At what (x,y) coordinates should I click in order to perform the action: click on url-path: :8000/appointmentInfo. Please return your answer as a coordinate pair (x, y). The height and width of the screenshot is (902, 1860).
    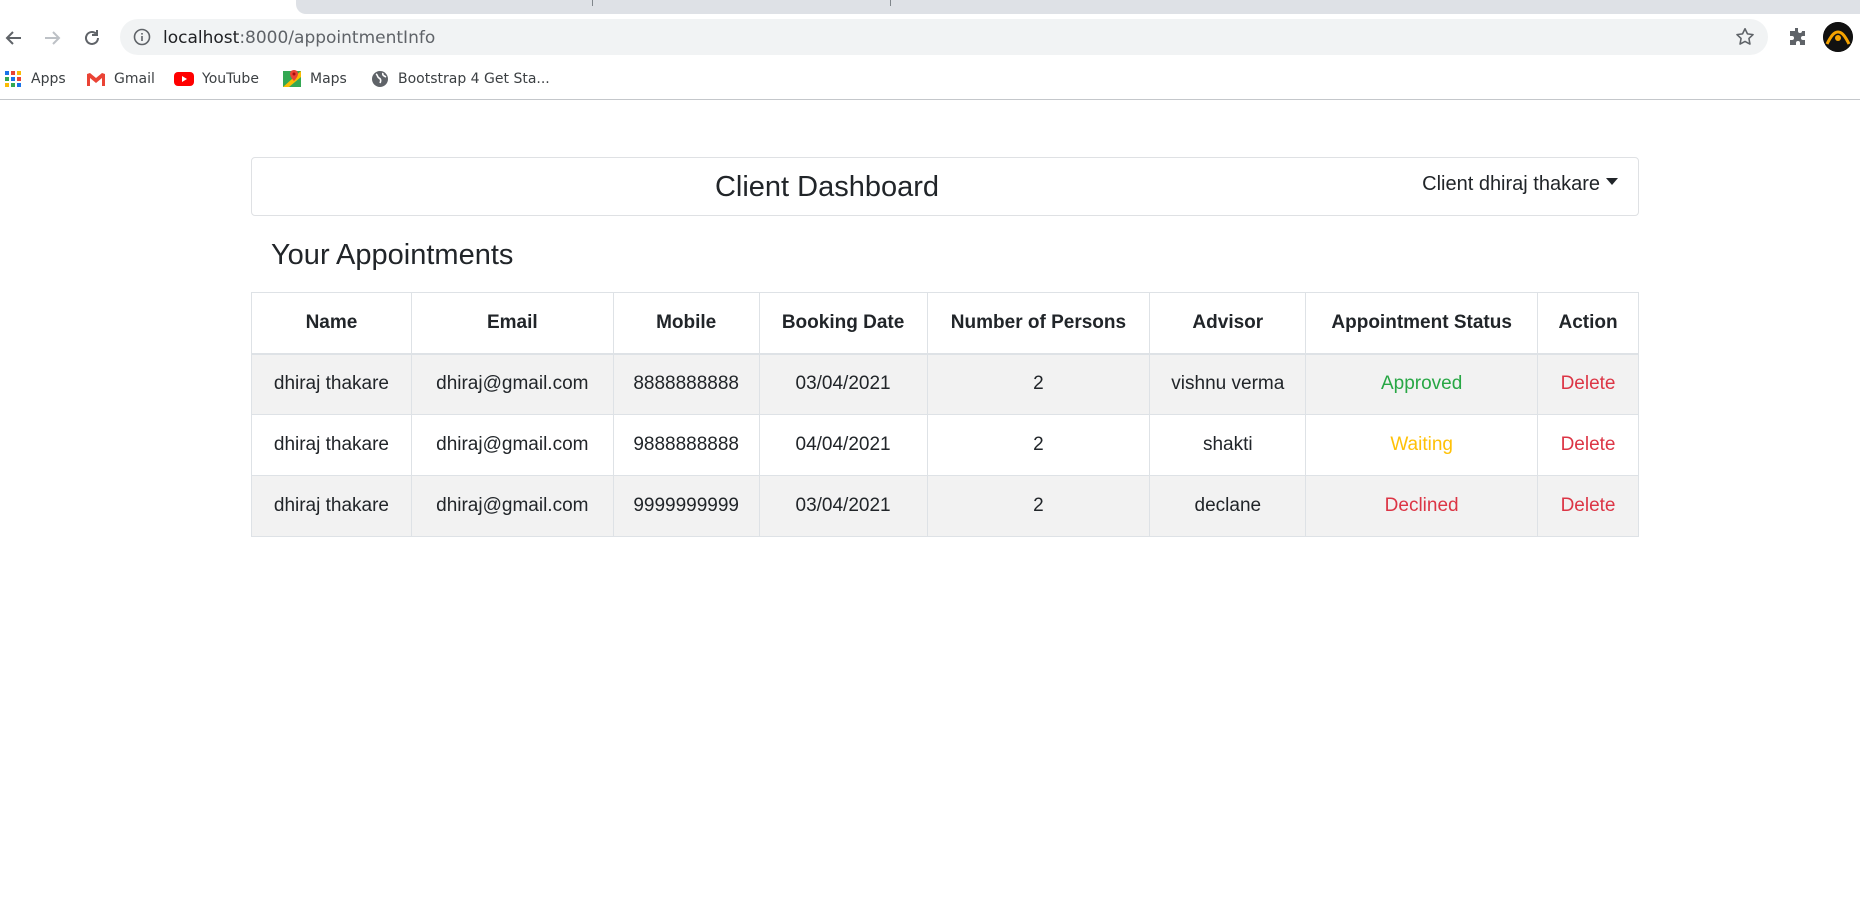
    Looking at the image, I should click on (337, 38).